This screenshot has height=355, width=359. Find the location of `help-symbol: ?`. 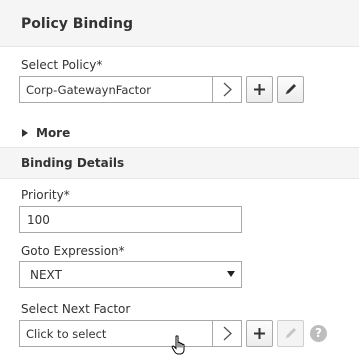

help-symbol: ? is located at coordinates (318, 333).